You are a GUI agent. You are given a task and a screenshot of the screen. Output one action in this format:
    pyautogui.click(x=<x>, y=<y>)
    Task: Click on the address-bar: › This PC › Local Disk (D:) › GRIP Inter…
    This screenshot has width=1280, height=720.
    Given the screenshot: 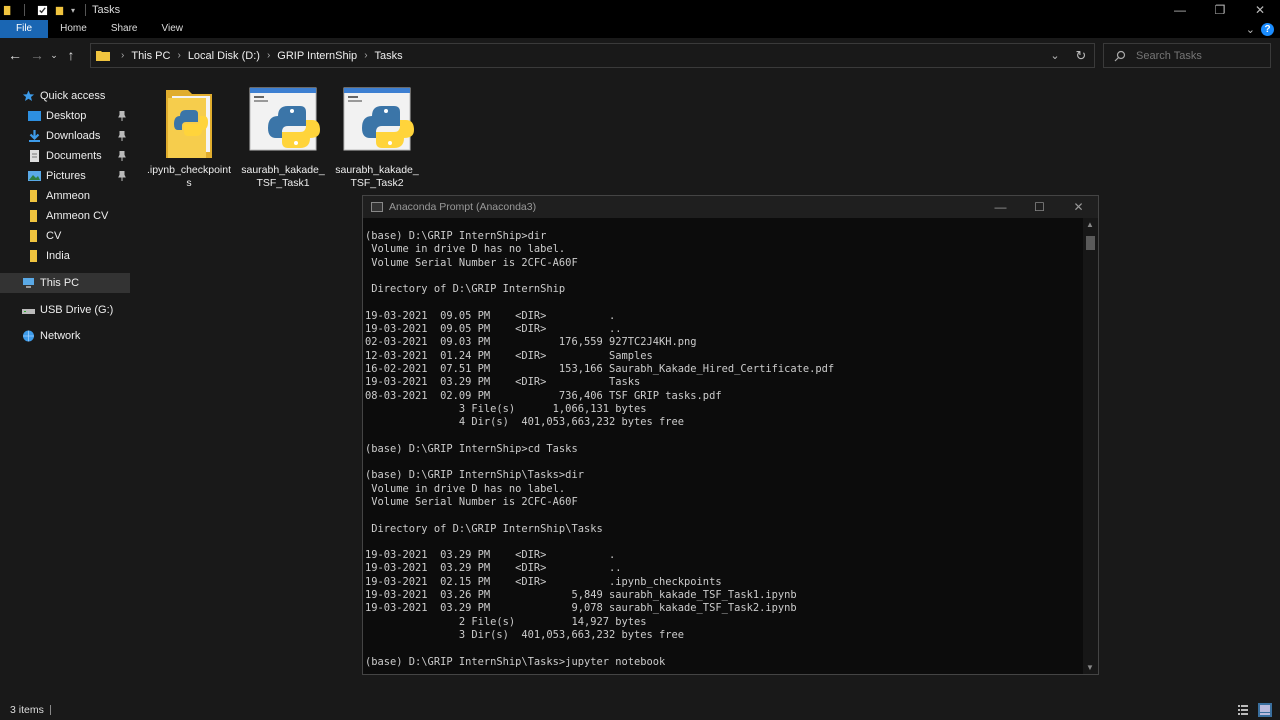 What is the action you would take?
    pyautogui.click(x=592, y=55)
    